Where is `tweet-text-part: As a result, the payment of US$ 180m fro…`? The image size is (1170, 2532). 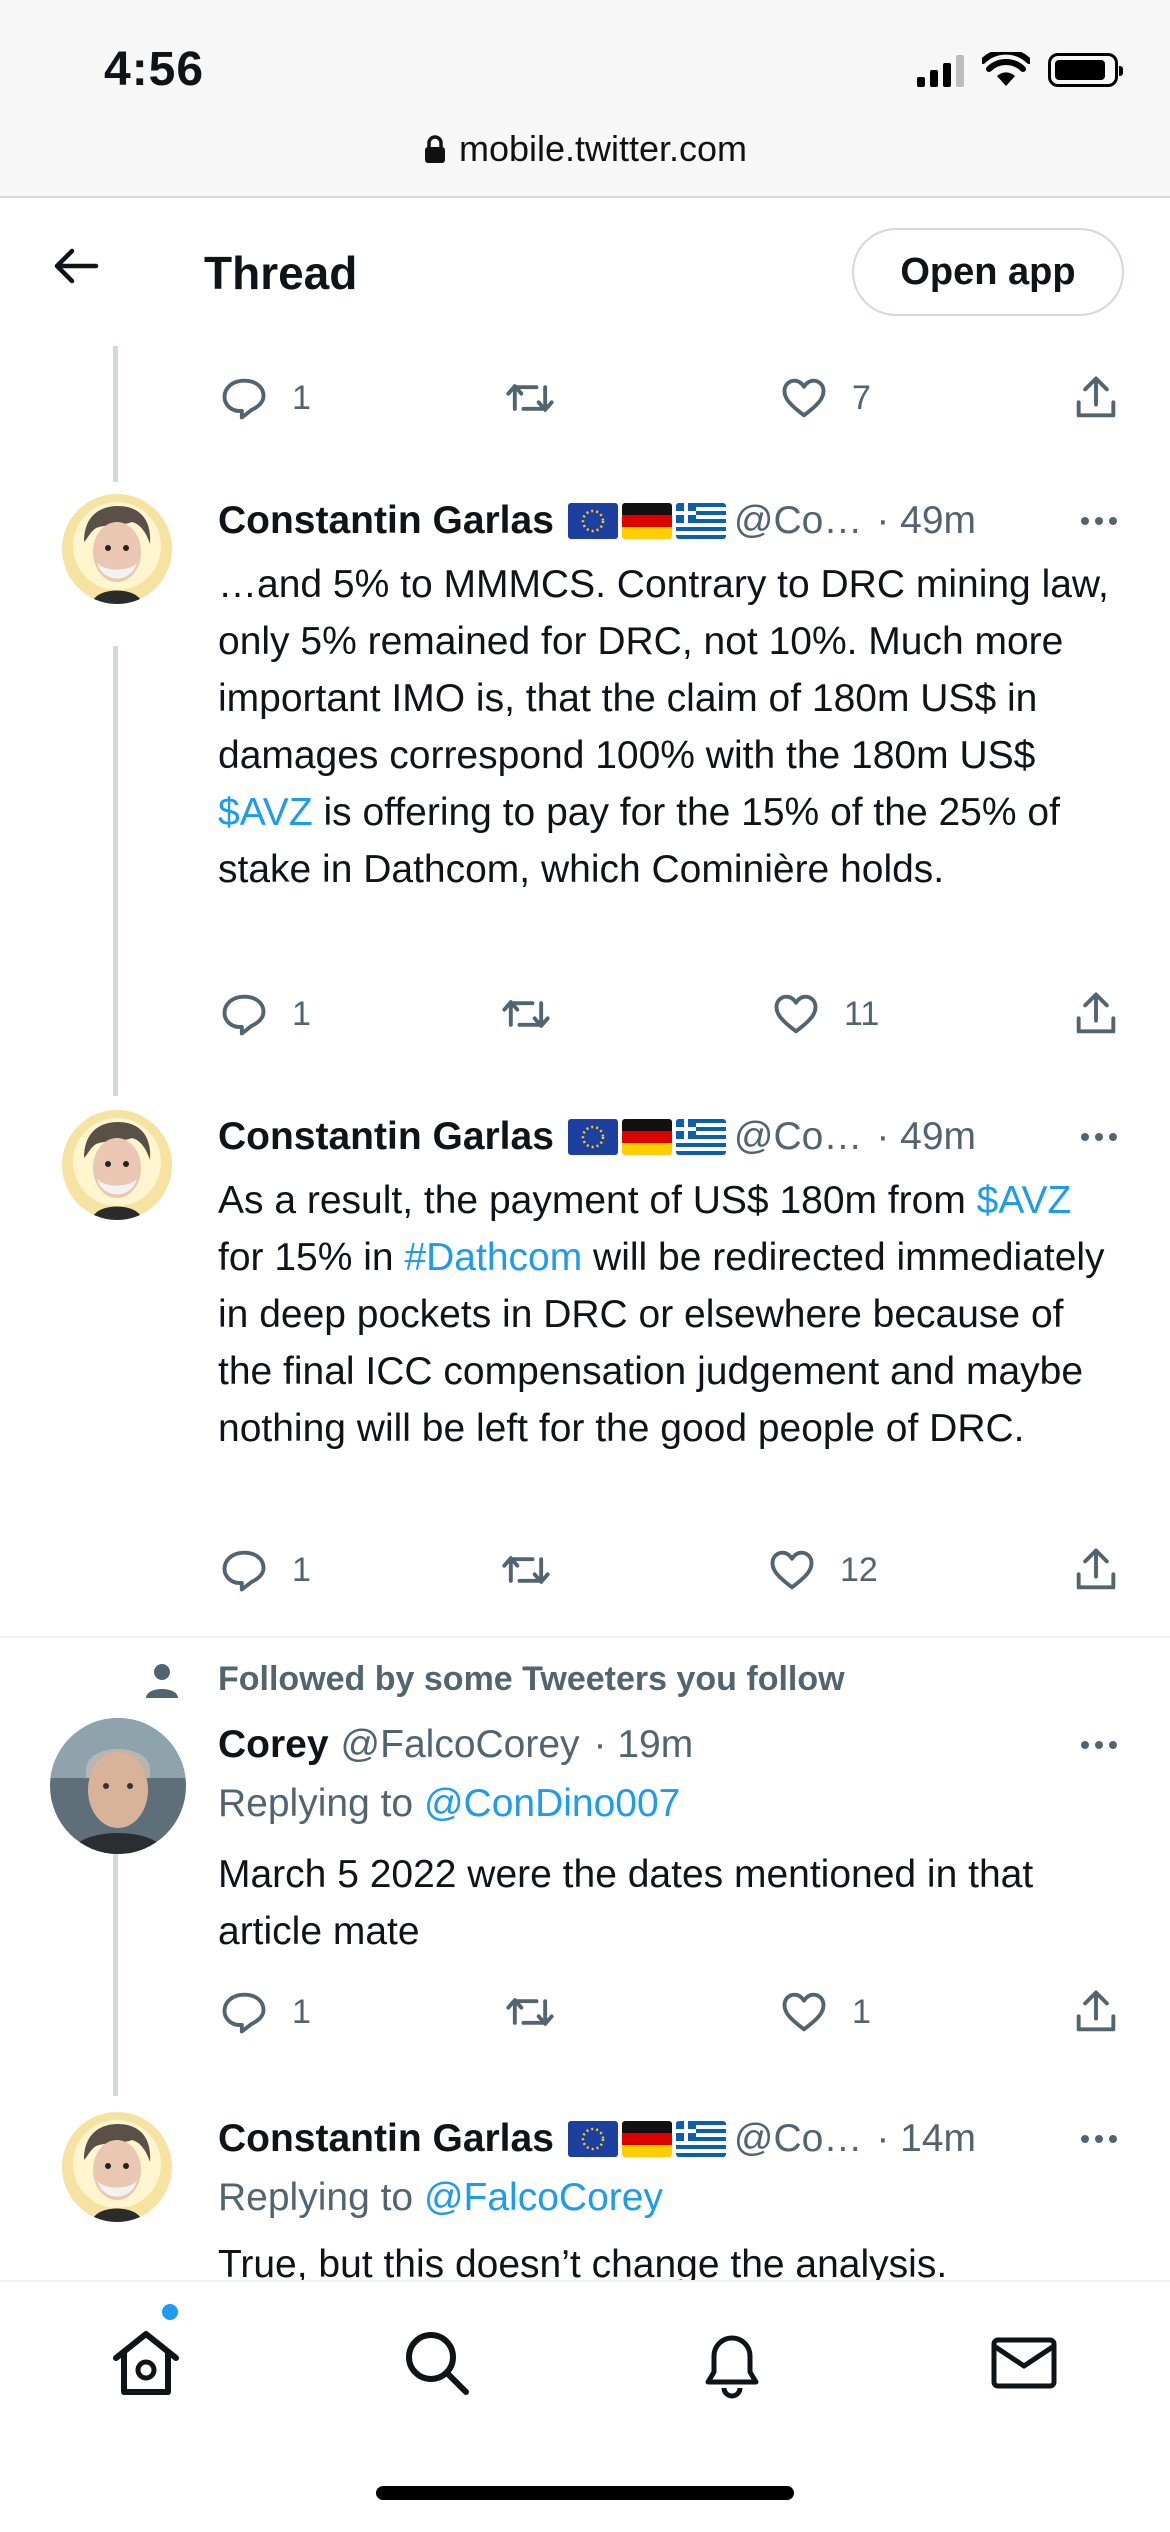 tweet-text-part: As a result, the payment of US$ 180m fro… is located at coordinates (597, 1200).